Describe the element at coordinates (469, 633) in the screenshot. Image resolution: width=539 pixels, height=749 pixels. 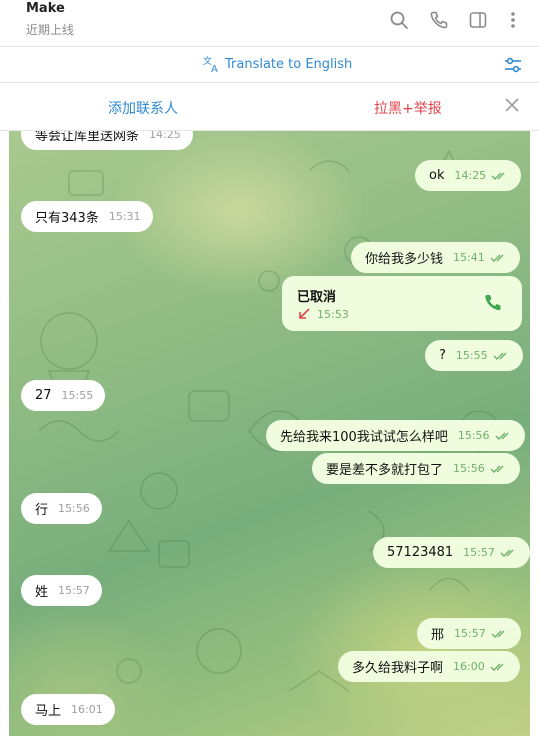
I see `message-outgoing: 邢 15:57` at that location.